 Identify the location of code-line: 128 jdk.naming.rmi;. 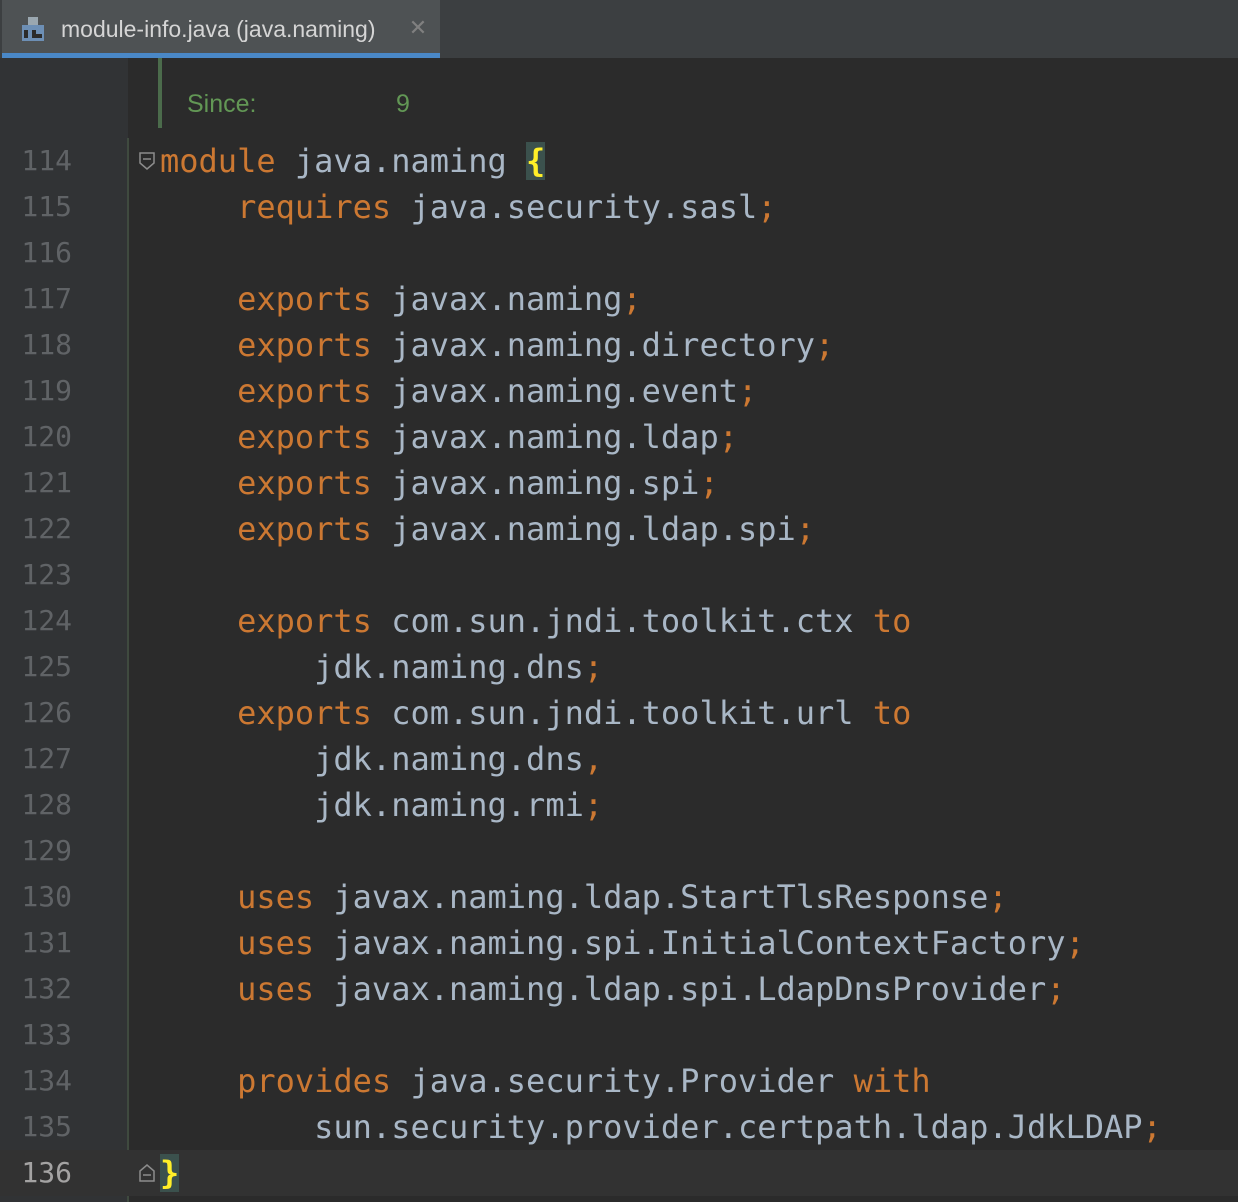
(619, 805).